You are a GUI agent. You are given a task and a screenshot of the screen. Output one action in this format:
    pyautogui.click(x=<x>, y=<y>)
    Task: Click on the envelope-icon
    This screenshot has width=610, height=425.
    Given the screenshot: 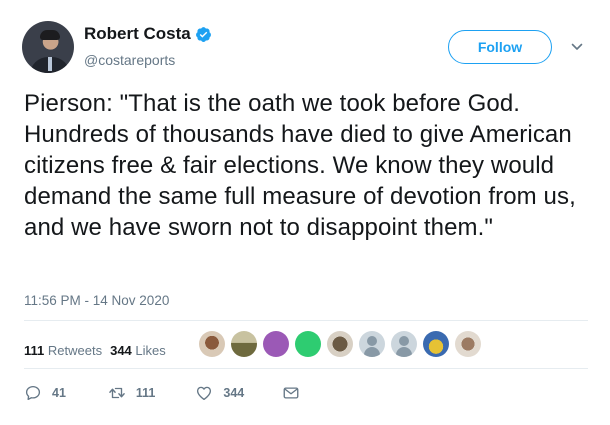 What is the action you would take?
    pyautogui.click(x=291, y=393)
    